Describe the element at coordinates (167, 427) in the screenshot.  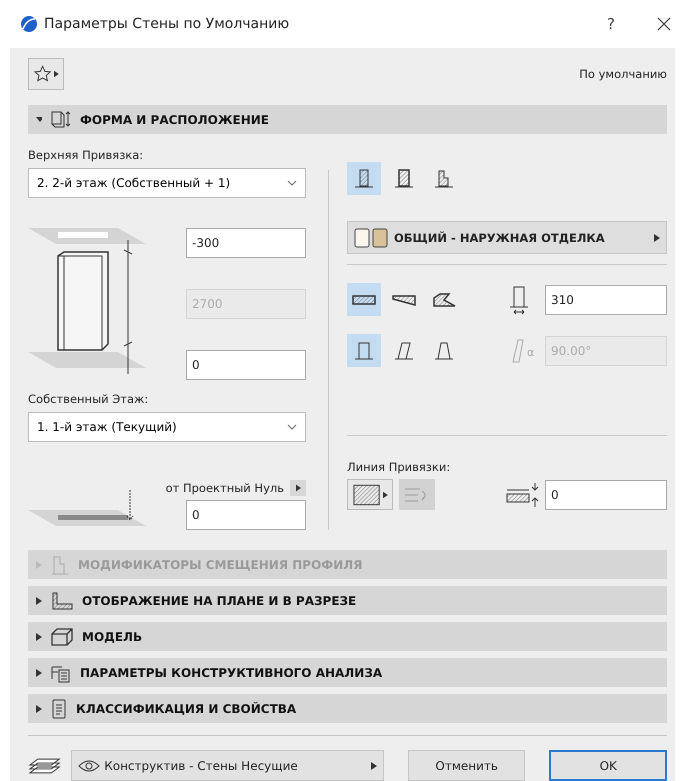
I see `home-story-select: 1. 1-й этаж (Текущий)` at that location.